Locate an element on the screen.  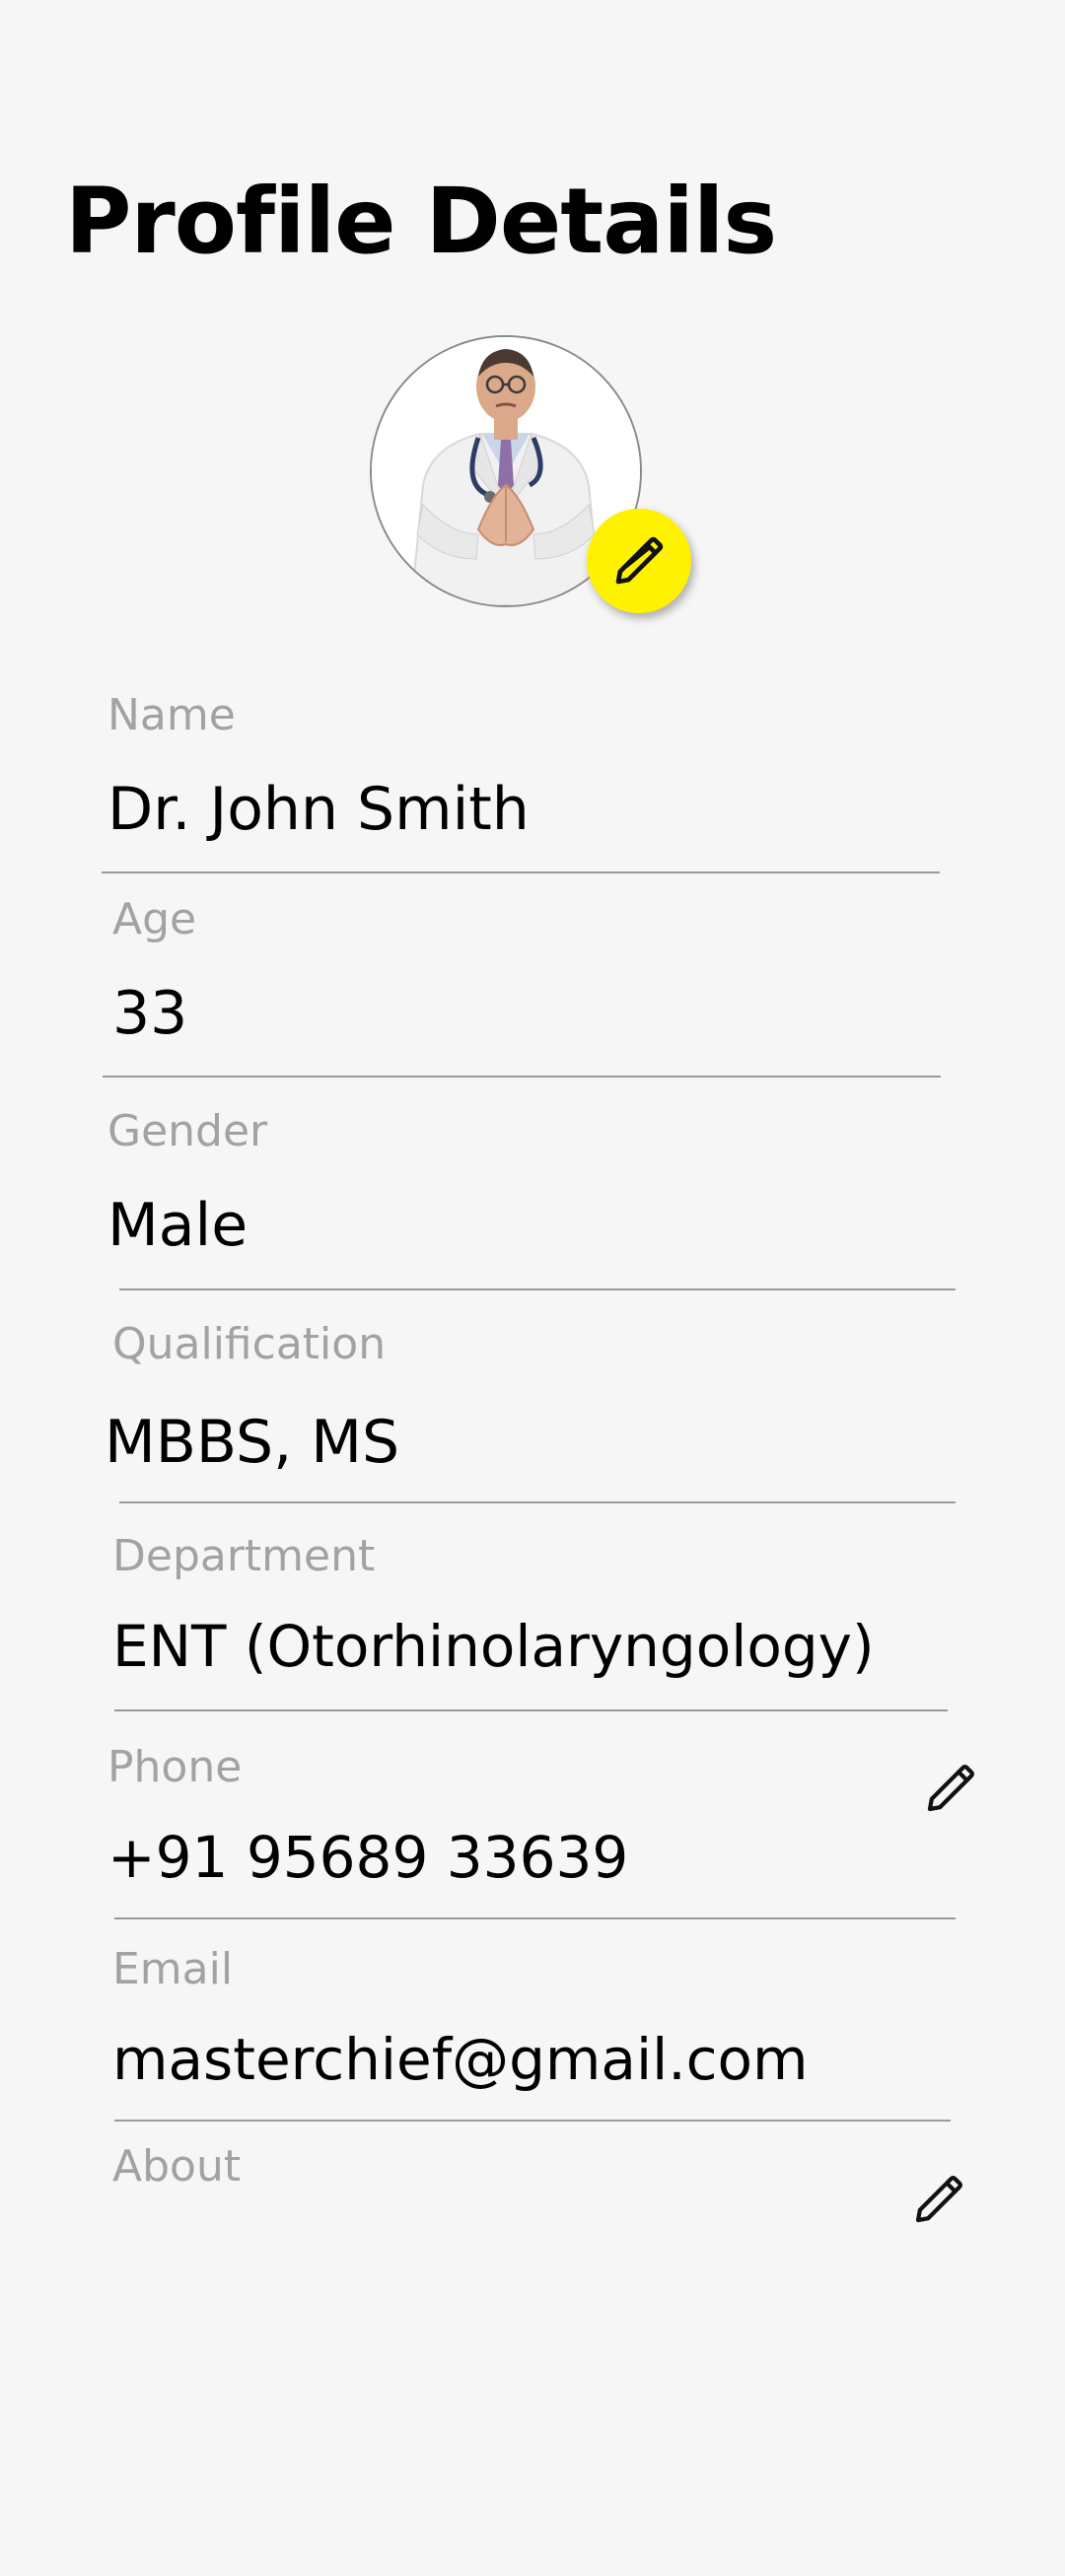
email-field: Email masterchief@gmail.com is located at coordinates (528, 2037).